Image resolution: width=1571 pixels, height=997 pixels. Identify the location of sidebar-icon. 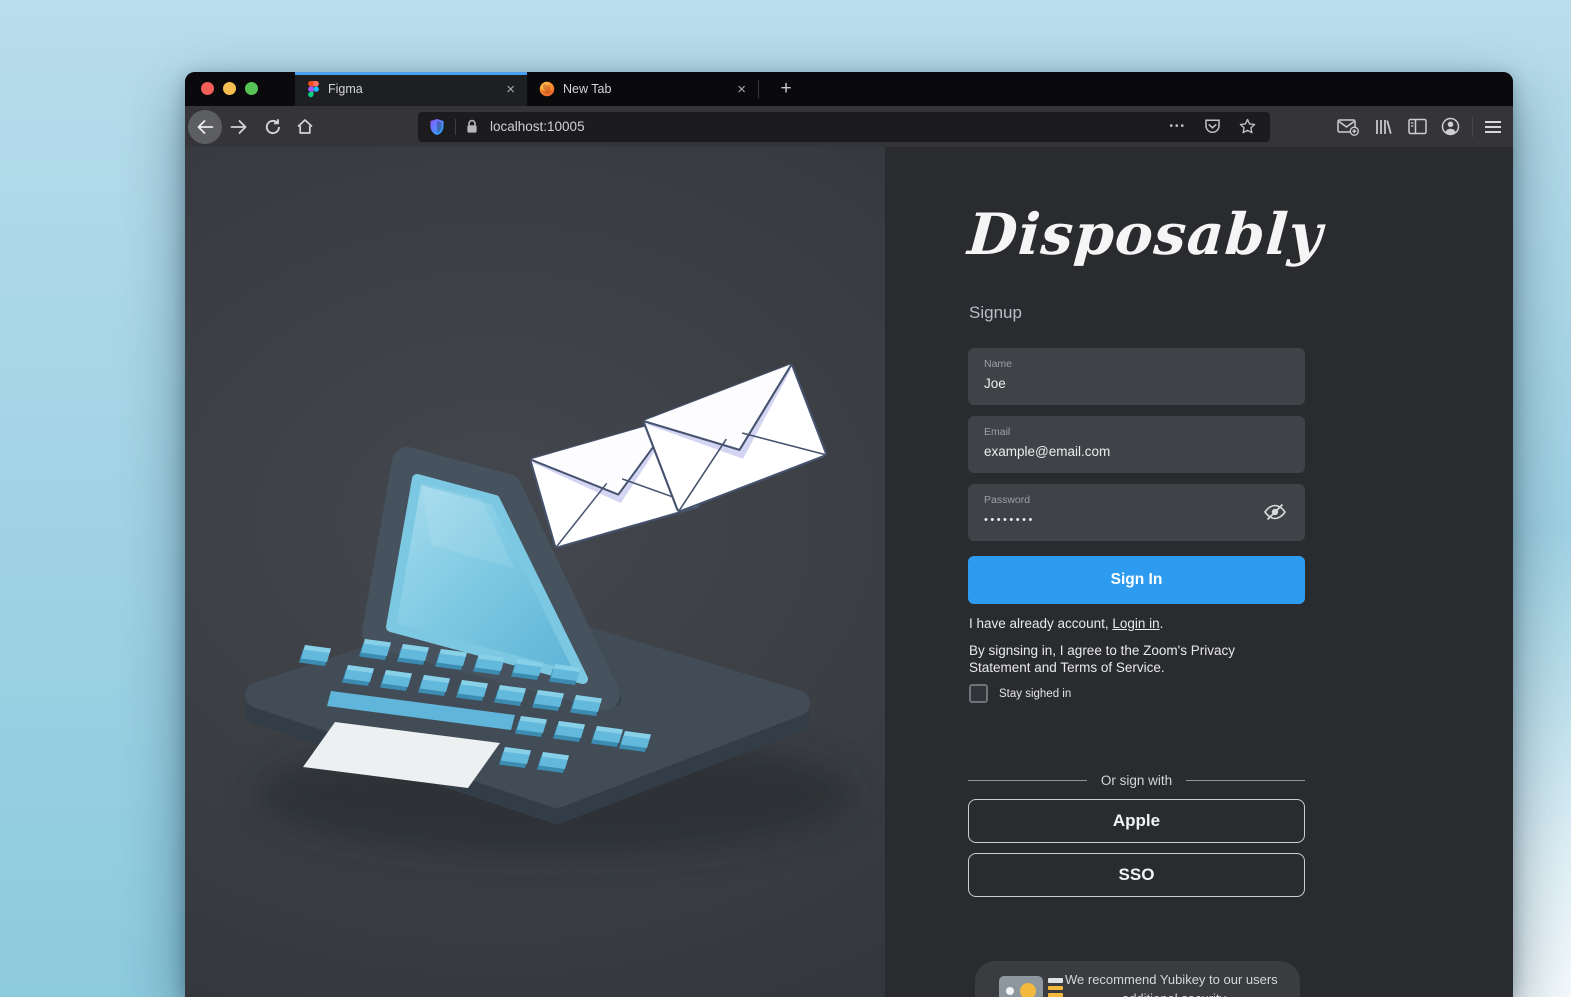
(1417, 126).